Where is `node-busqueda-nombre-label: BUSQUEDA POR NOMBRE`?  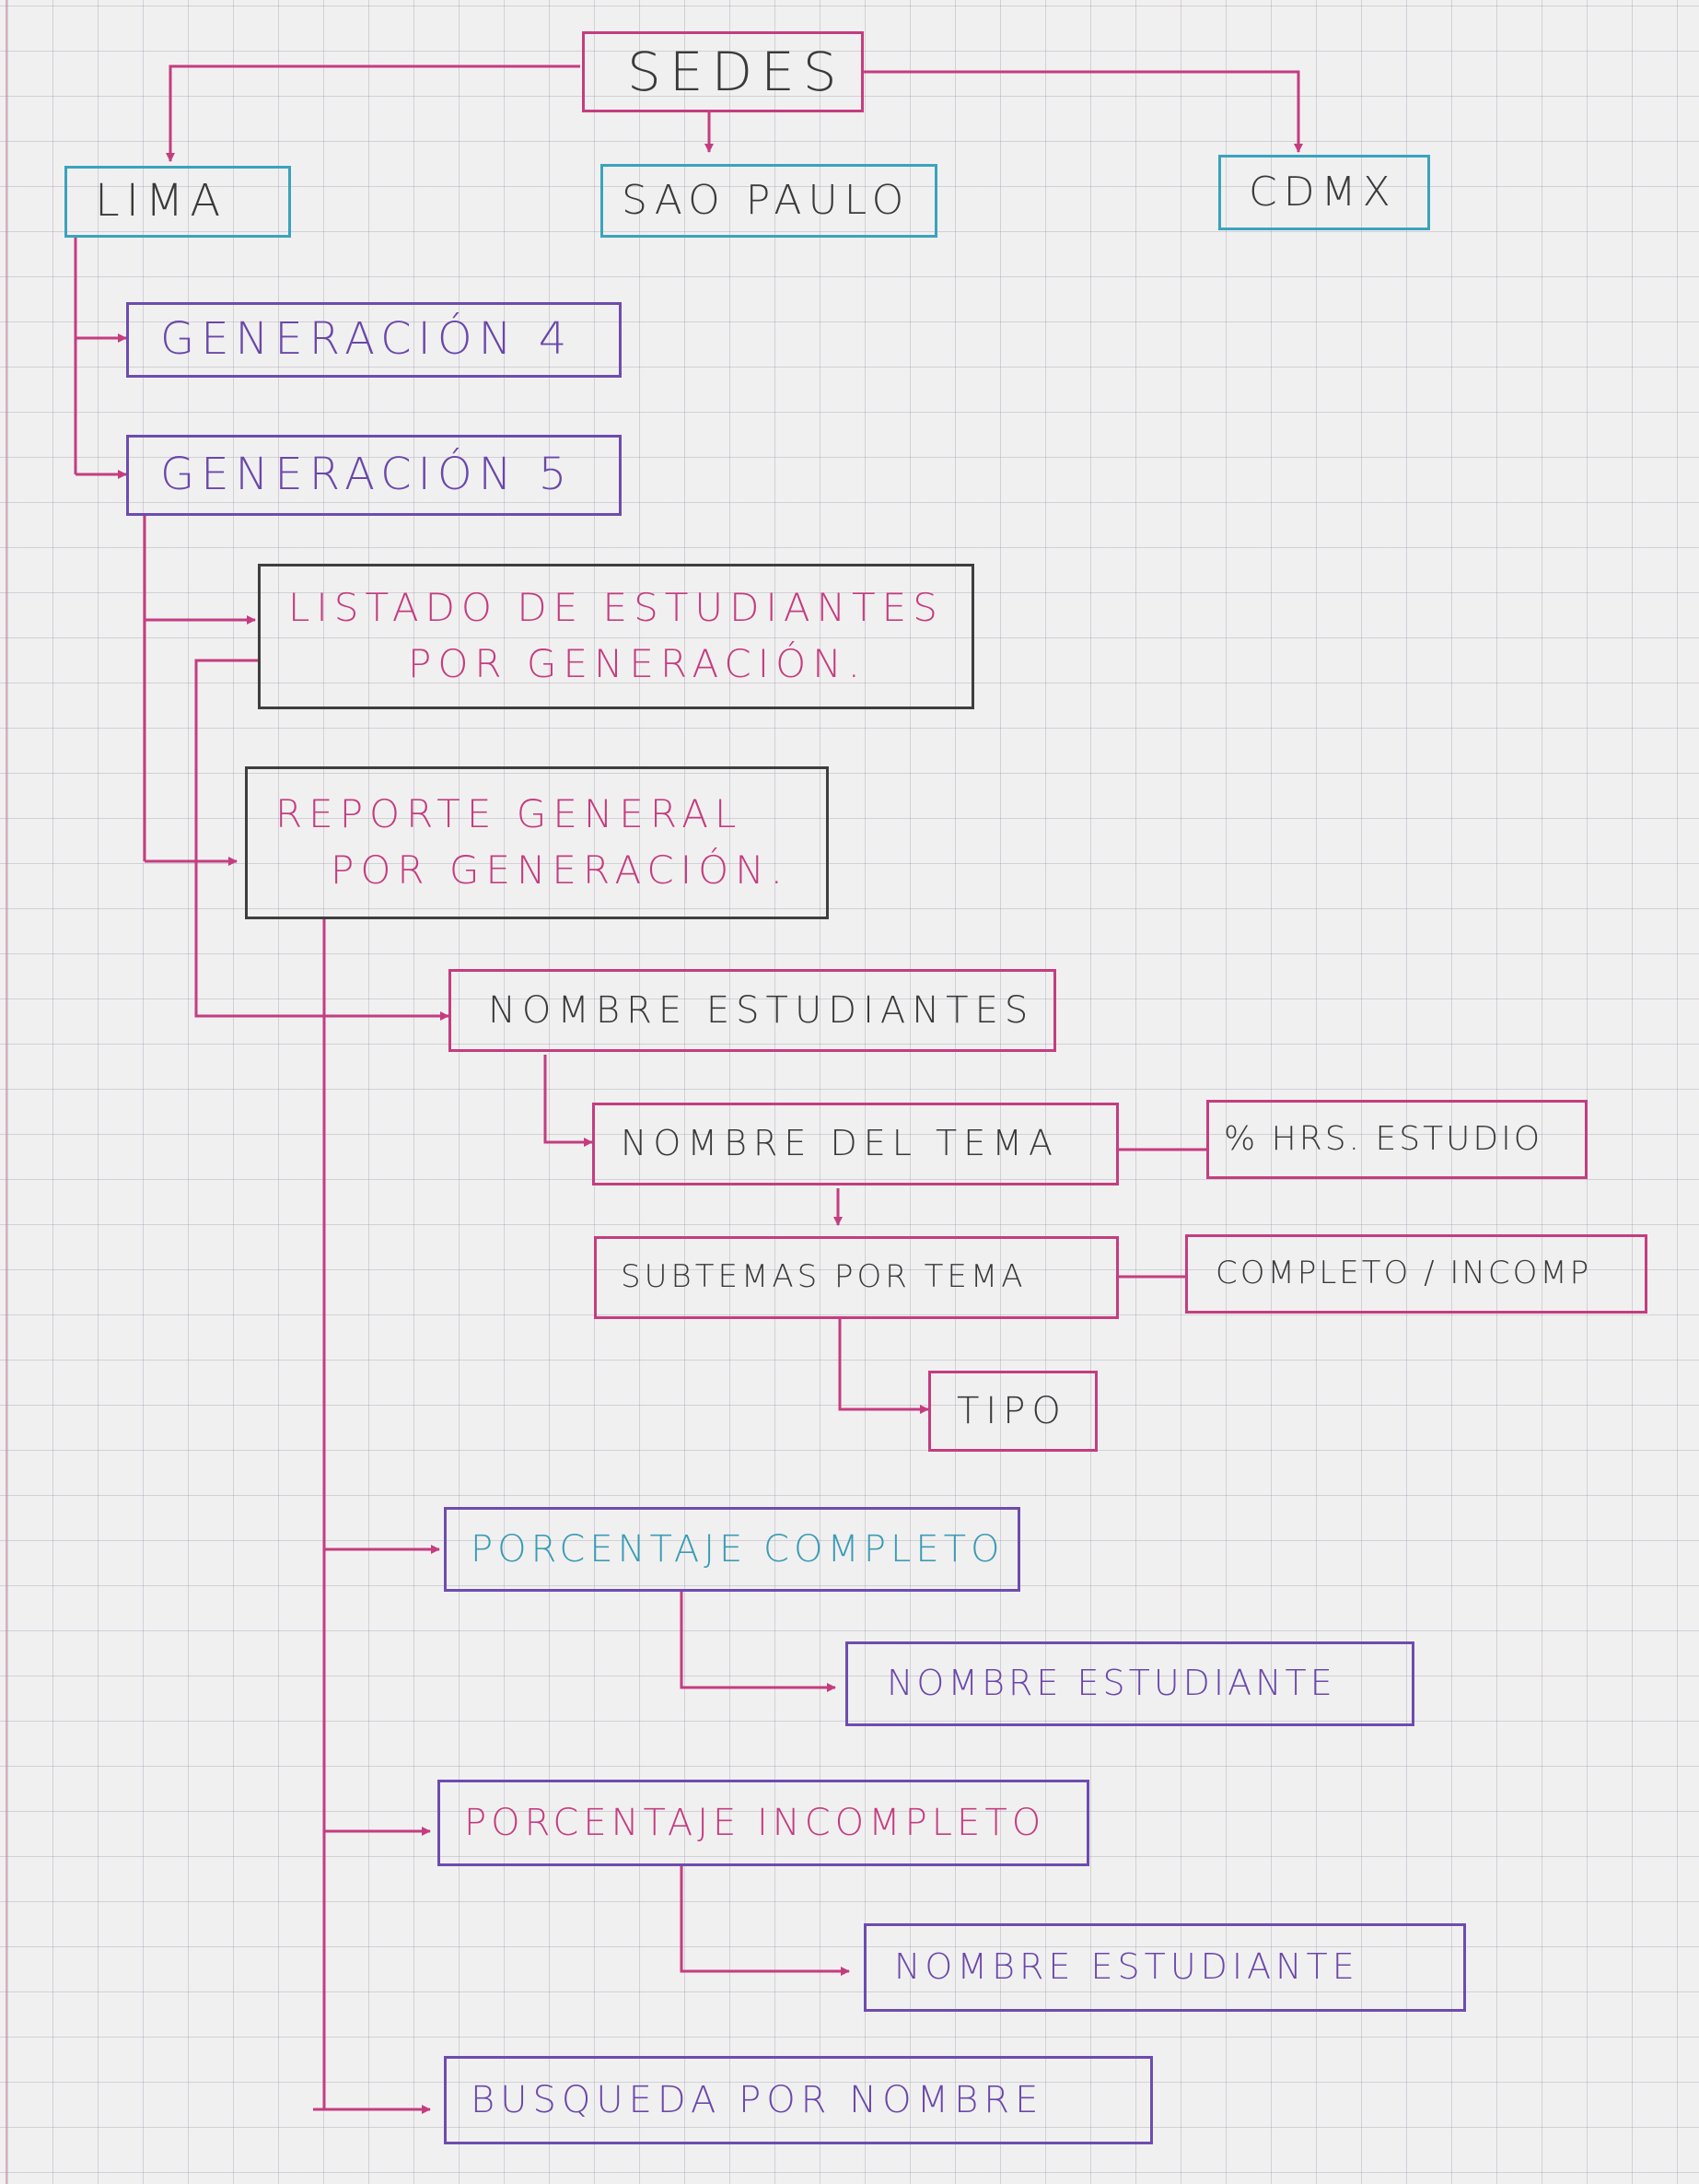 node-busqueda-nombre-label: BUSQUEDA POR NOMBRE is located at coordinates (757, 2100).